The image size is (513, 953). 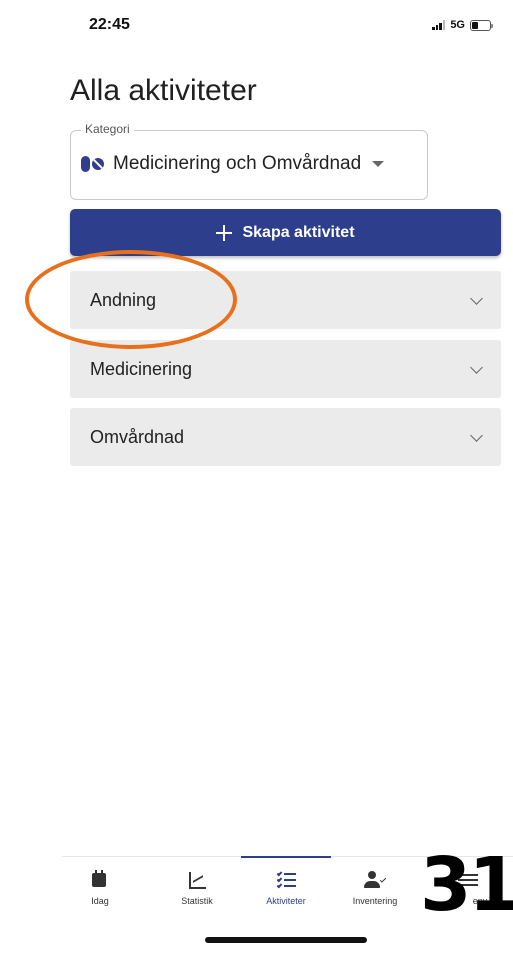 I want to click on nav-label: Idag, so click(x=100, y=901).